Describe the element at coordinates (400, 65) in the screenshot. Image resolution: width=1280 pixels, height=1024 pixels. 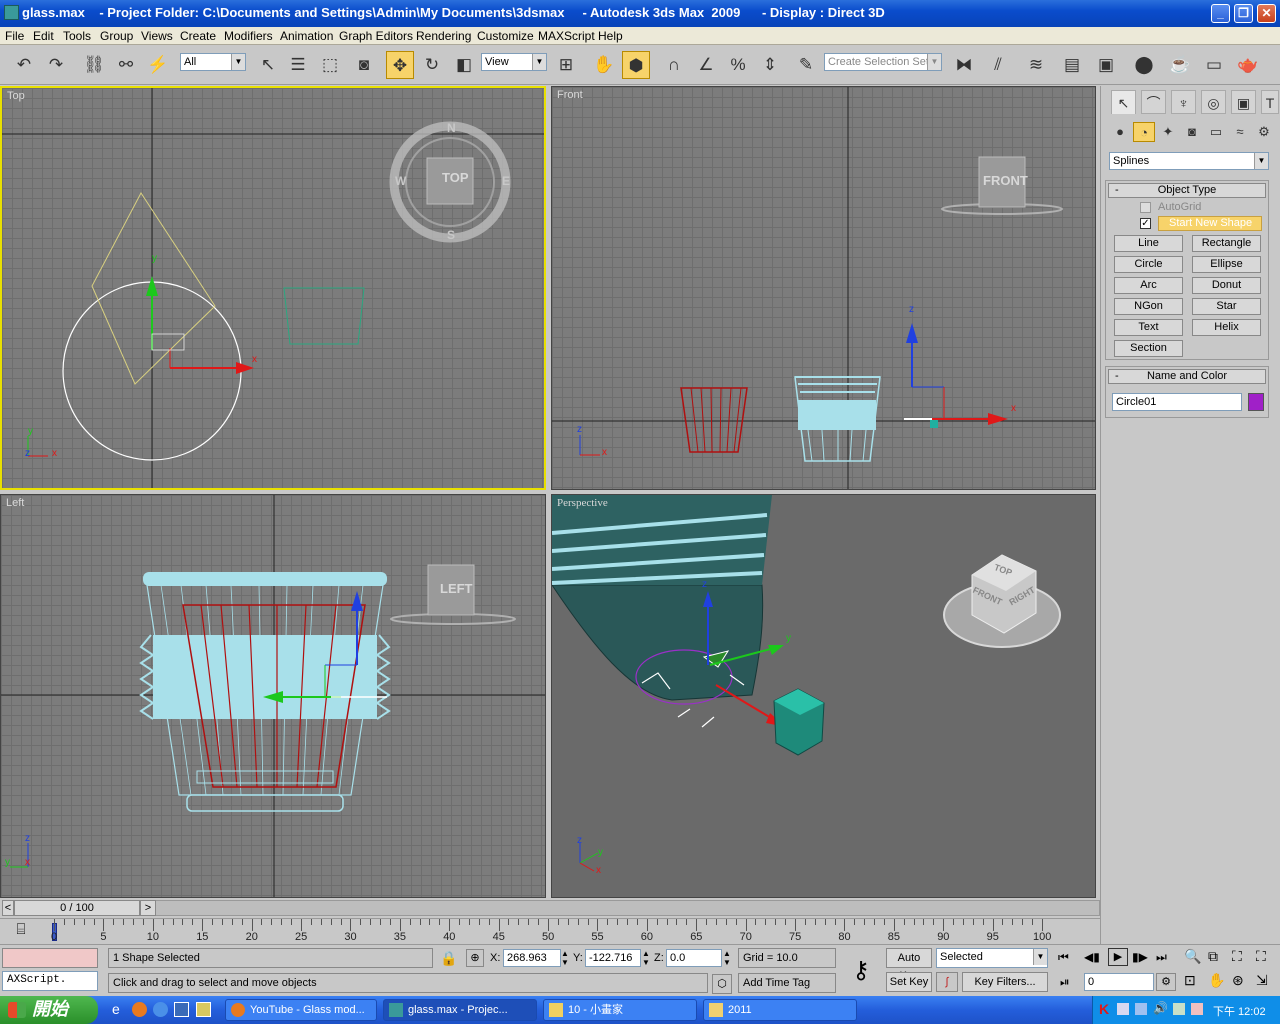
I see `select-and-move-icon: ✥` at that location.